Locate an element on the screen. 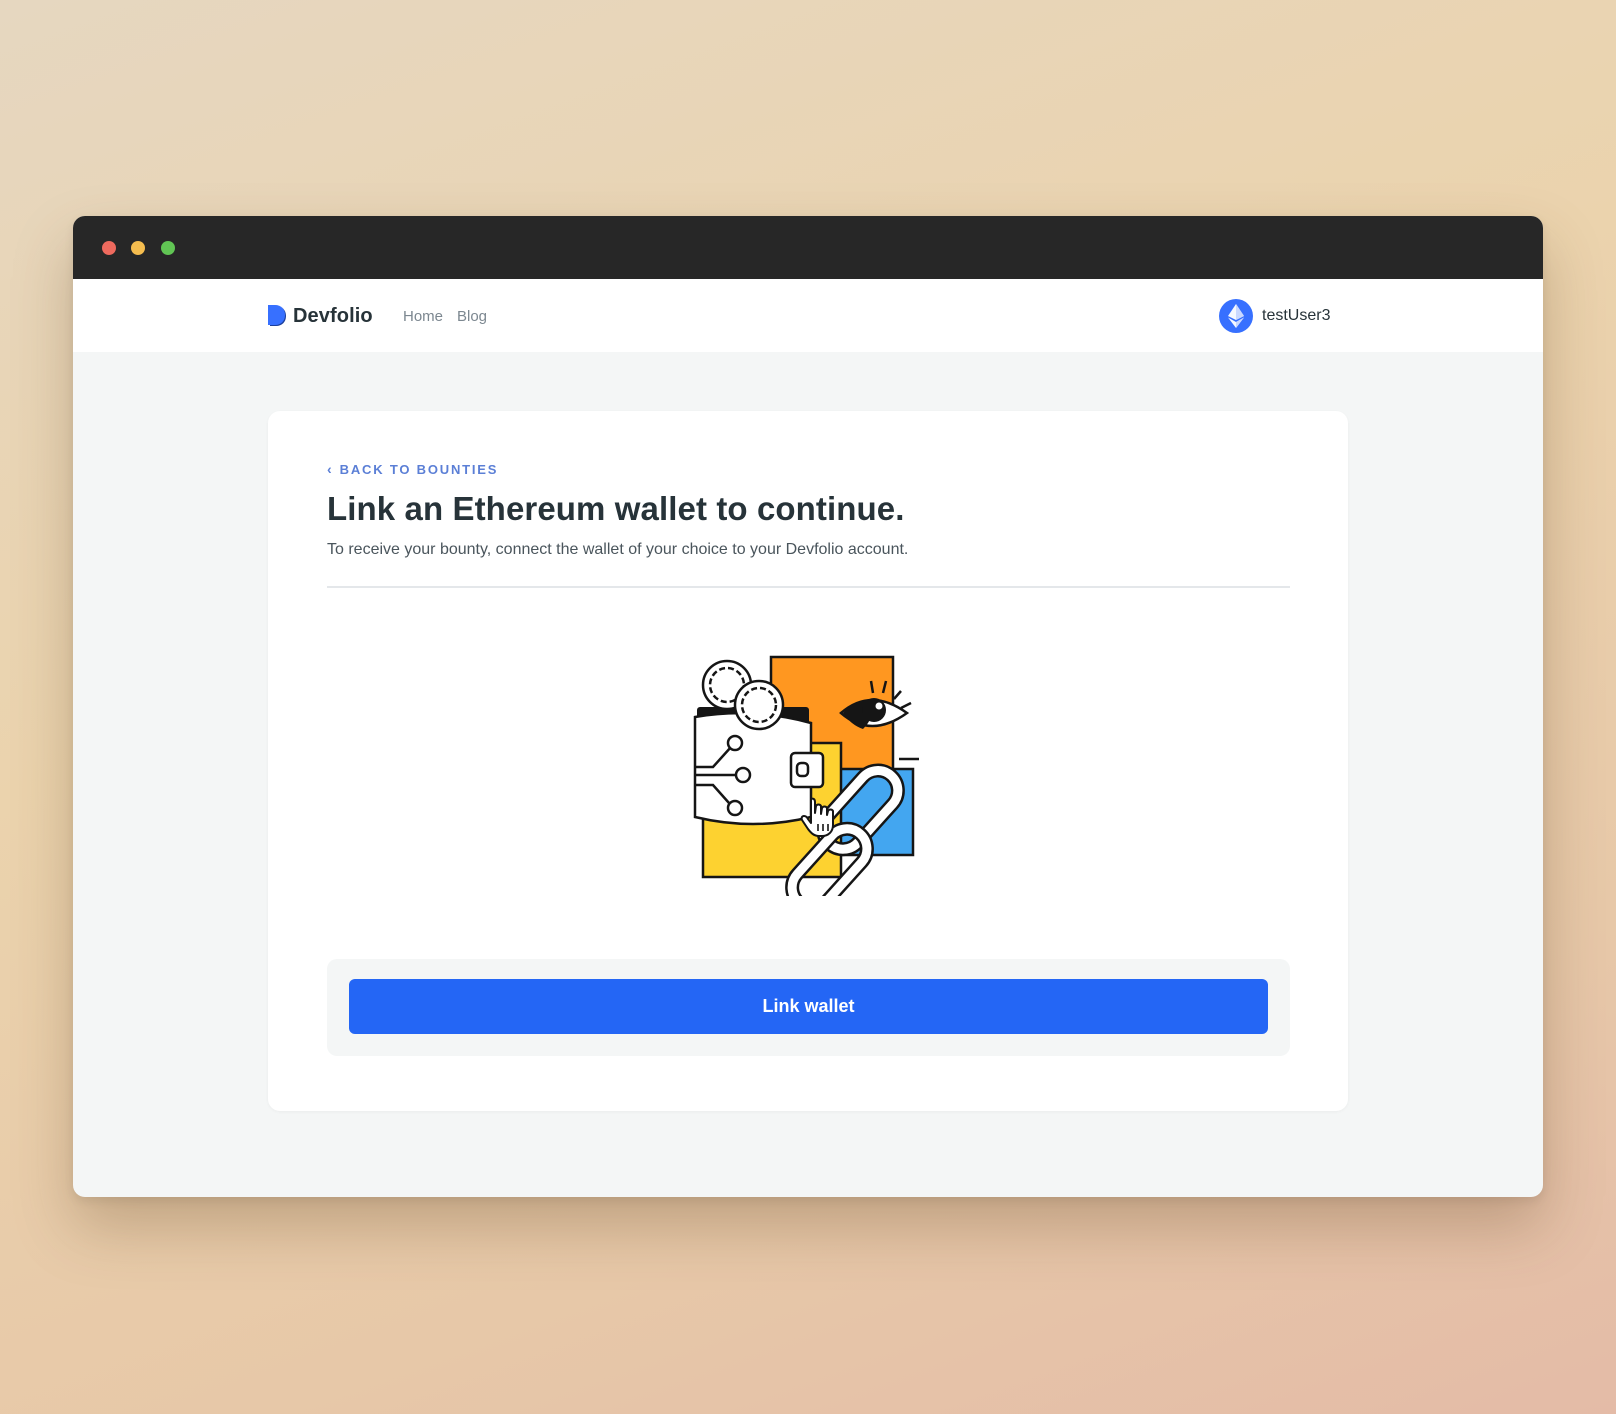 This screenshot has height=1414, width=1616. nav-link-home: Home is located at coordinates (423, 316).